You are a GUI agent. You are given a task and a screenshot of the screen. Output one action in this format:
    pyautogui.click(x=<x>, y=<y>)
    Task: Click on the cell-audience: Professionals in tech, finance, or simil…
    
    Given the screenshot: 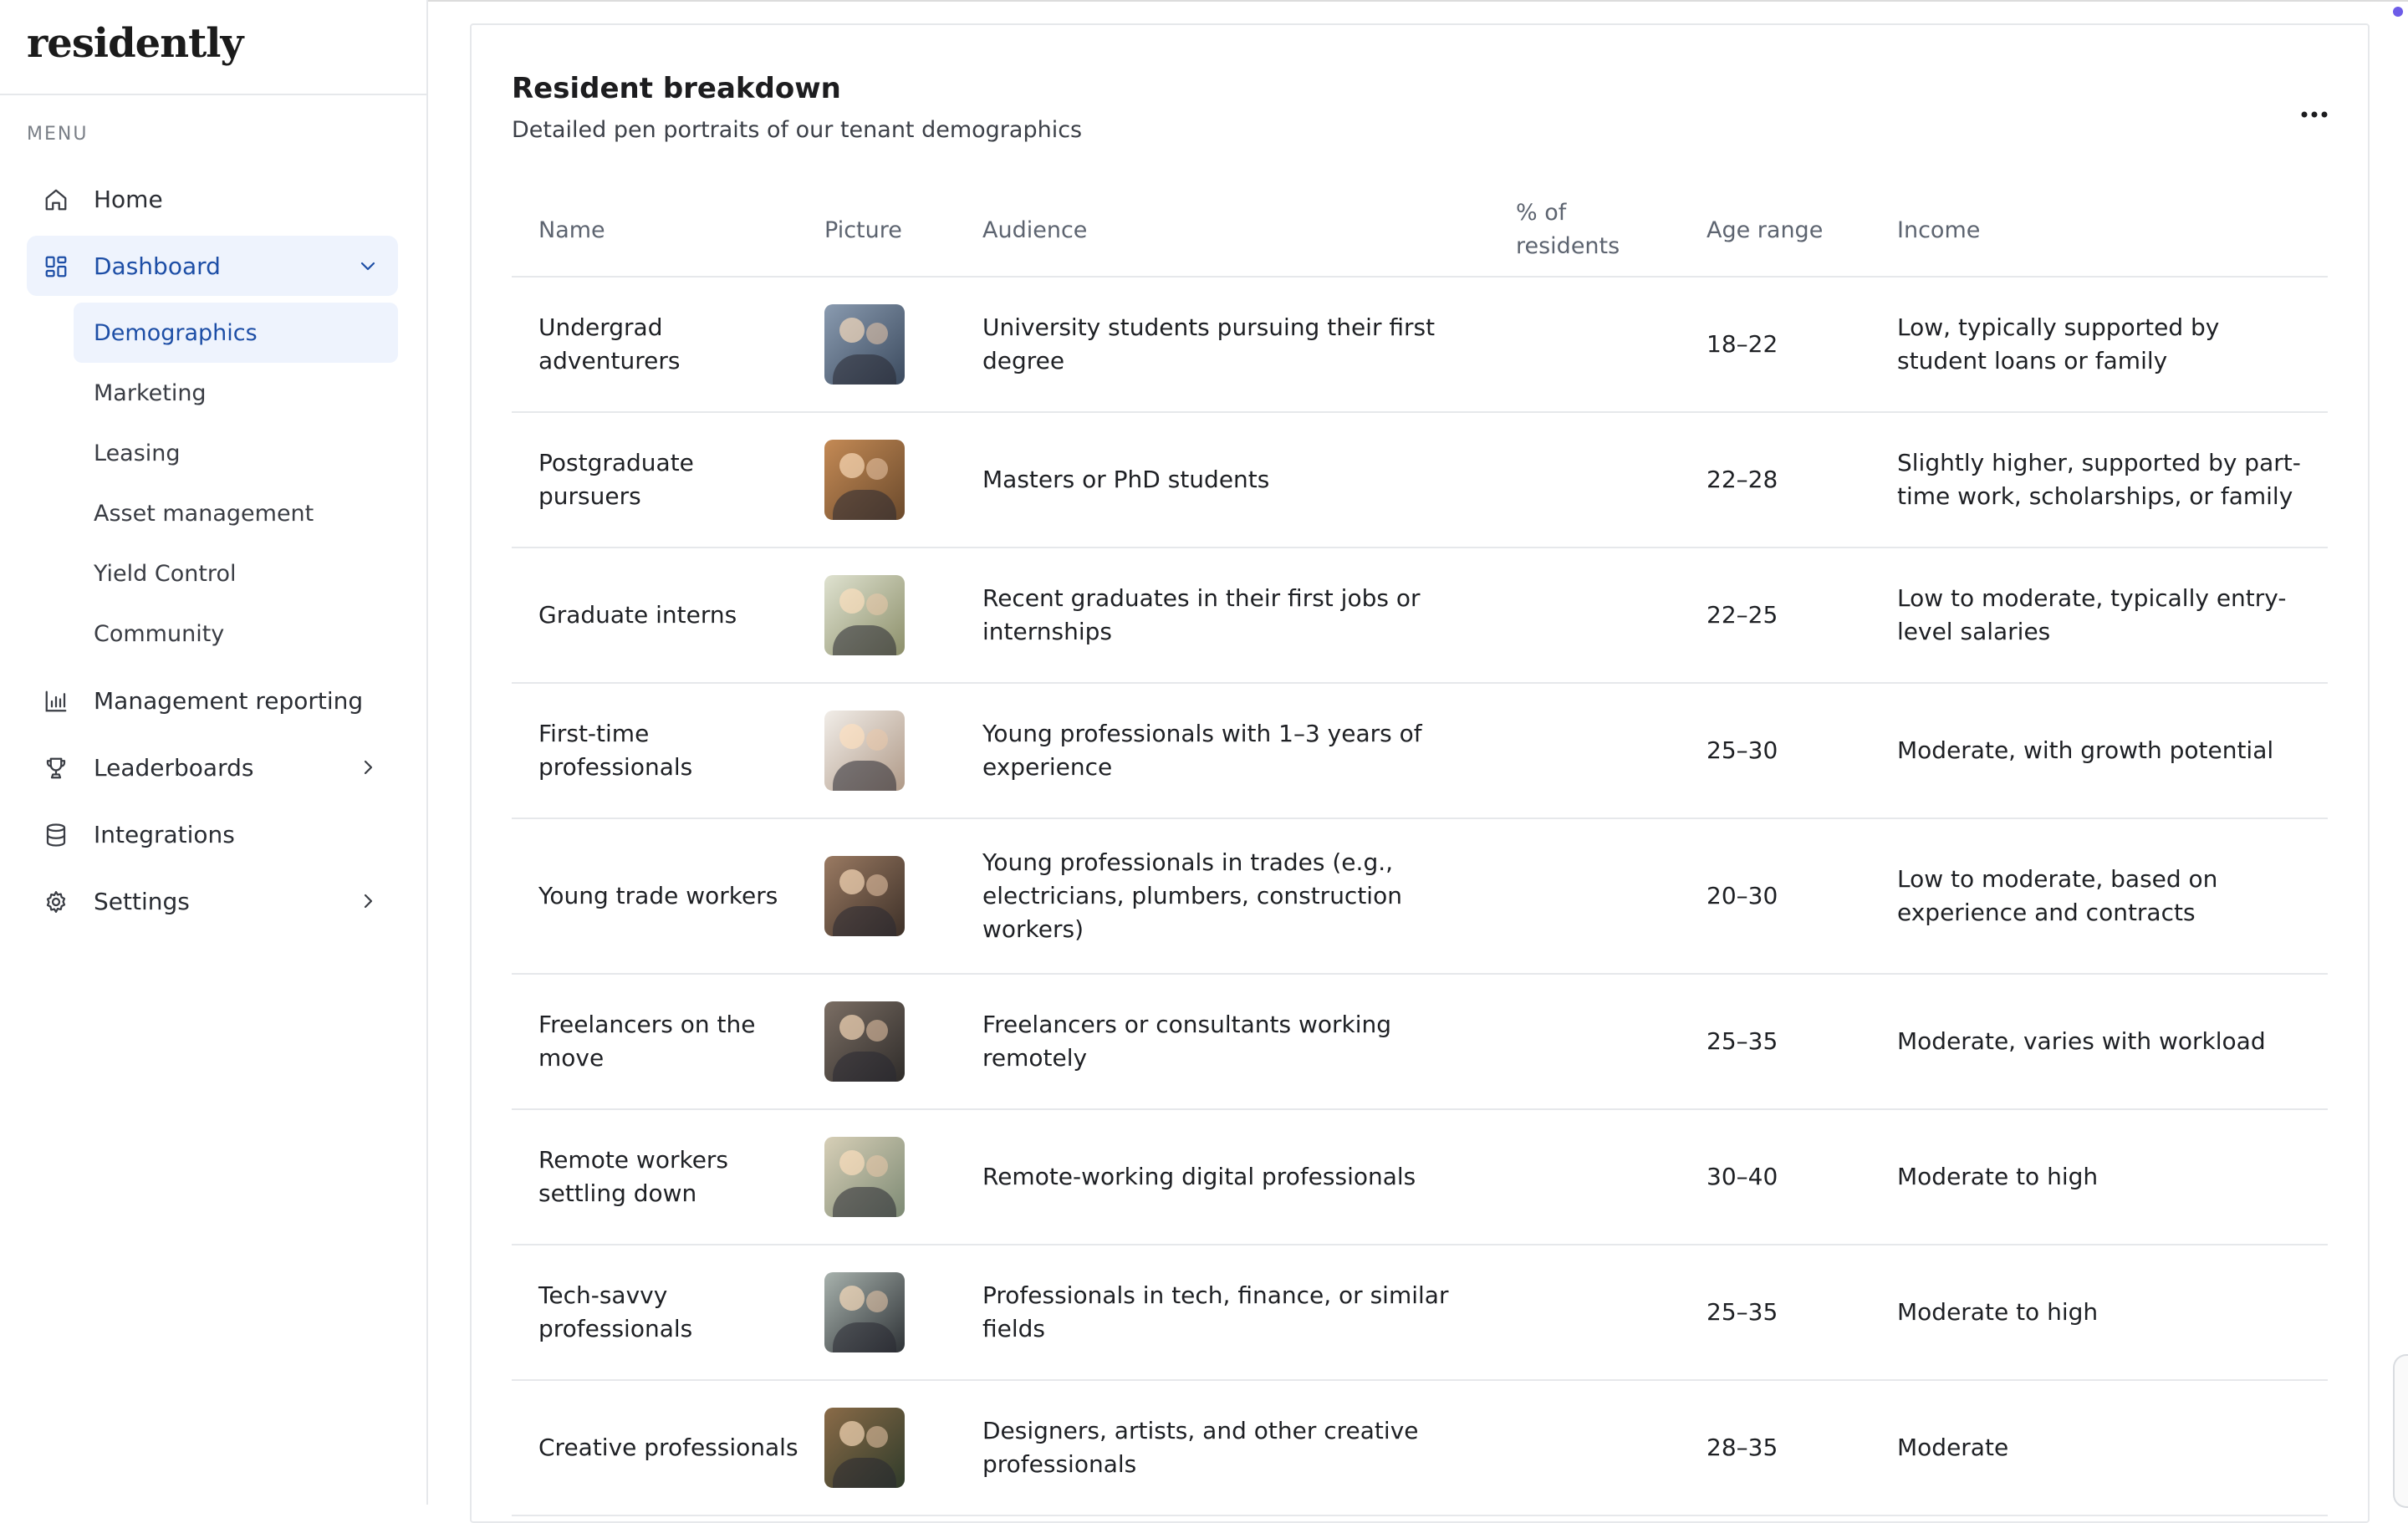 What is the action you would take?
    pyautogui.click(x=1249, y=1313)
    